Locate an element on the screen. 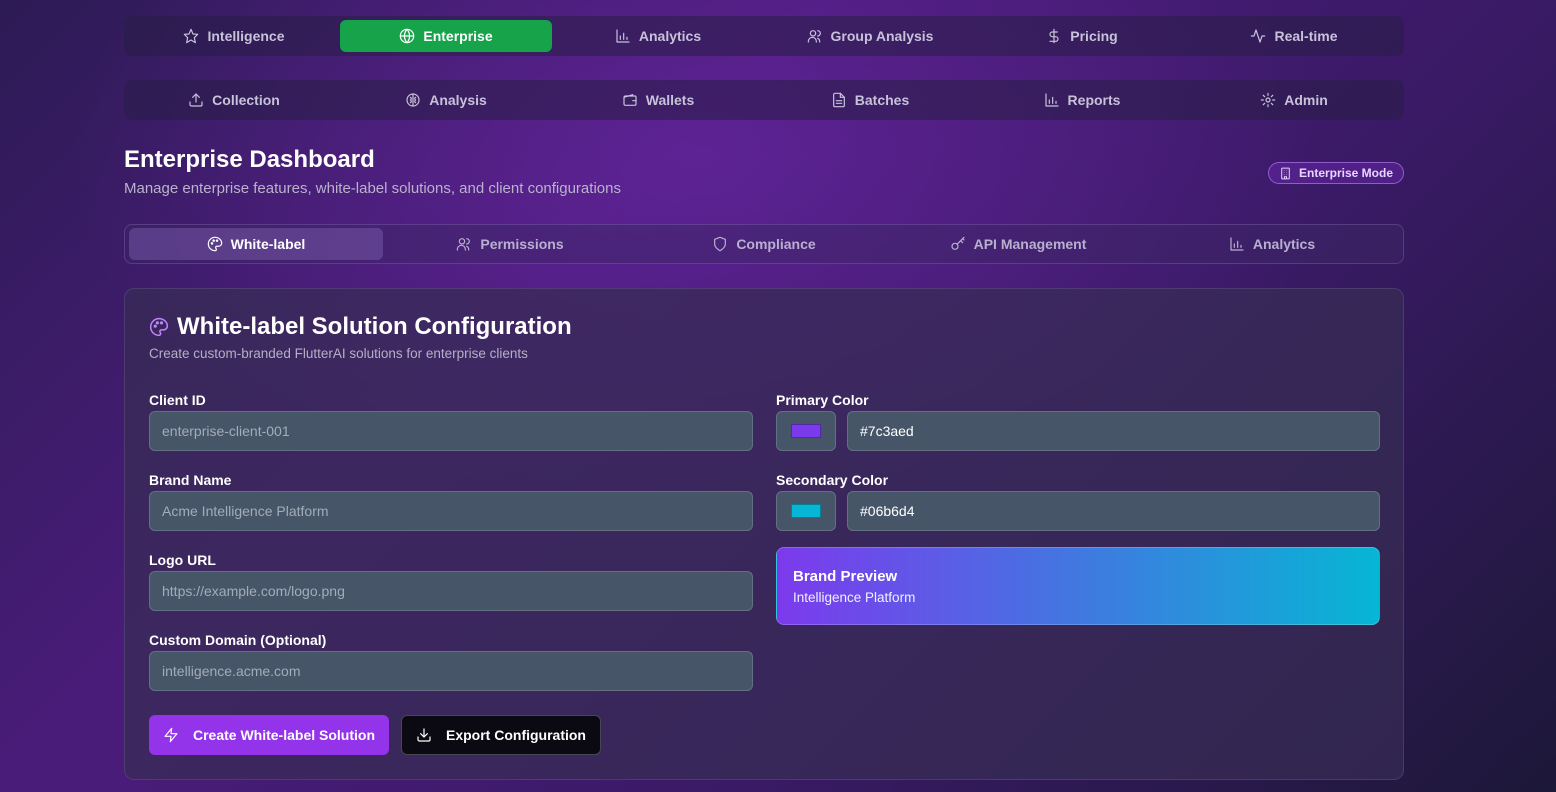 The image size is (1556, 792). button-label: Export Configuration is located at coordinates (516, 735).